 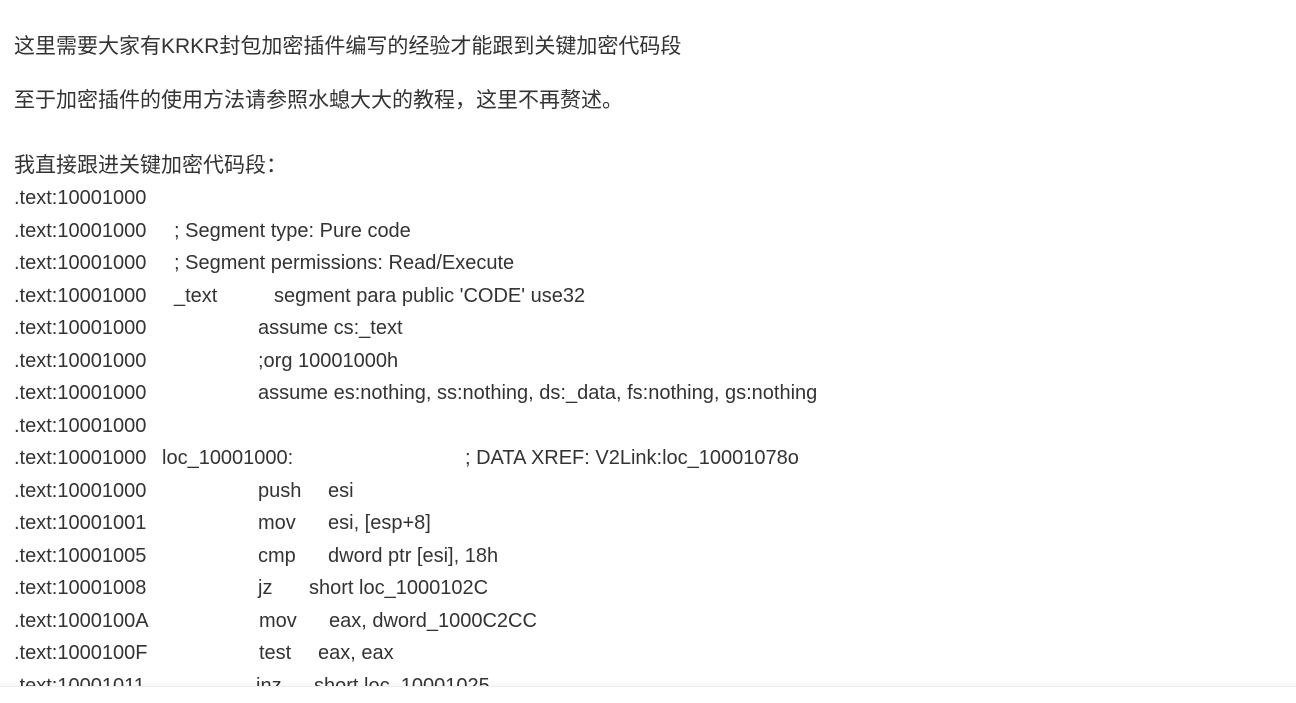 What do you see at coordinates (269, 681) in the screenshot?
I see `code-mnemonic: jnz` at bounding box center [269, 681].